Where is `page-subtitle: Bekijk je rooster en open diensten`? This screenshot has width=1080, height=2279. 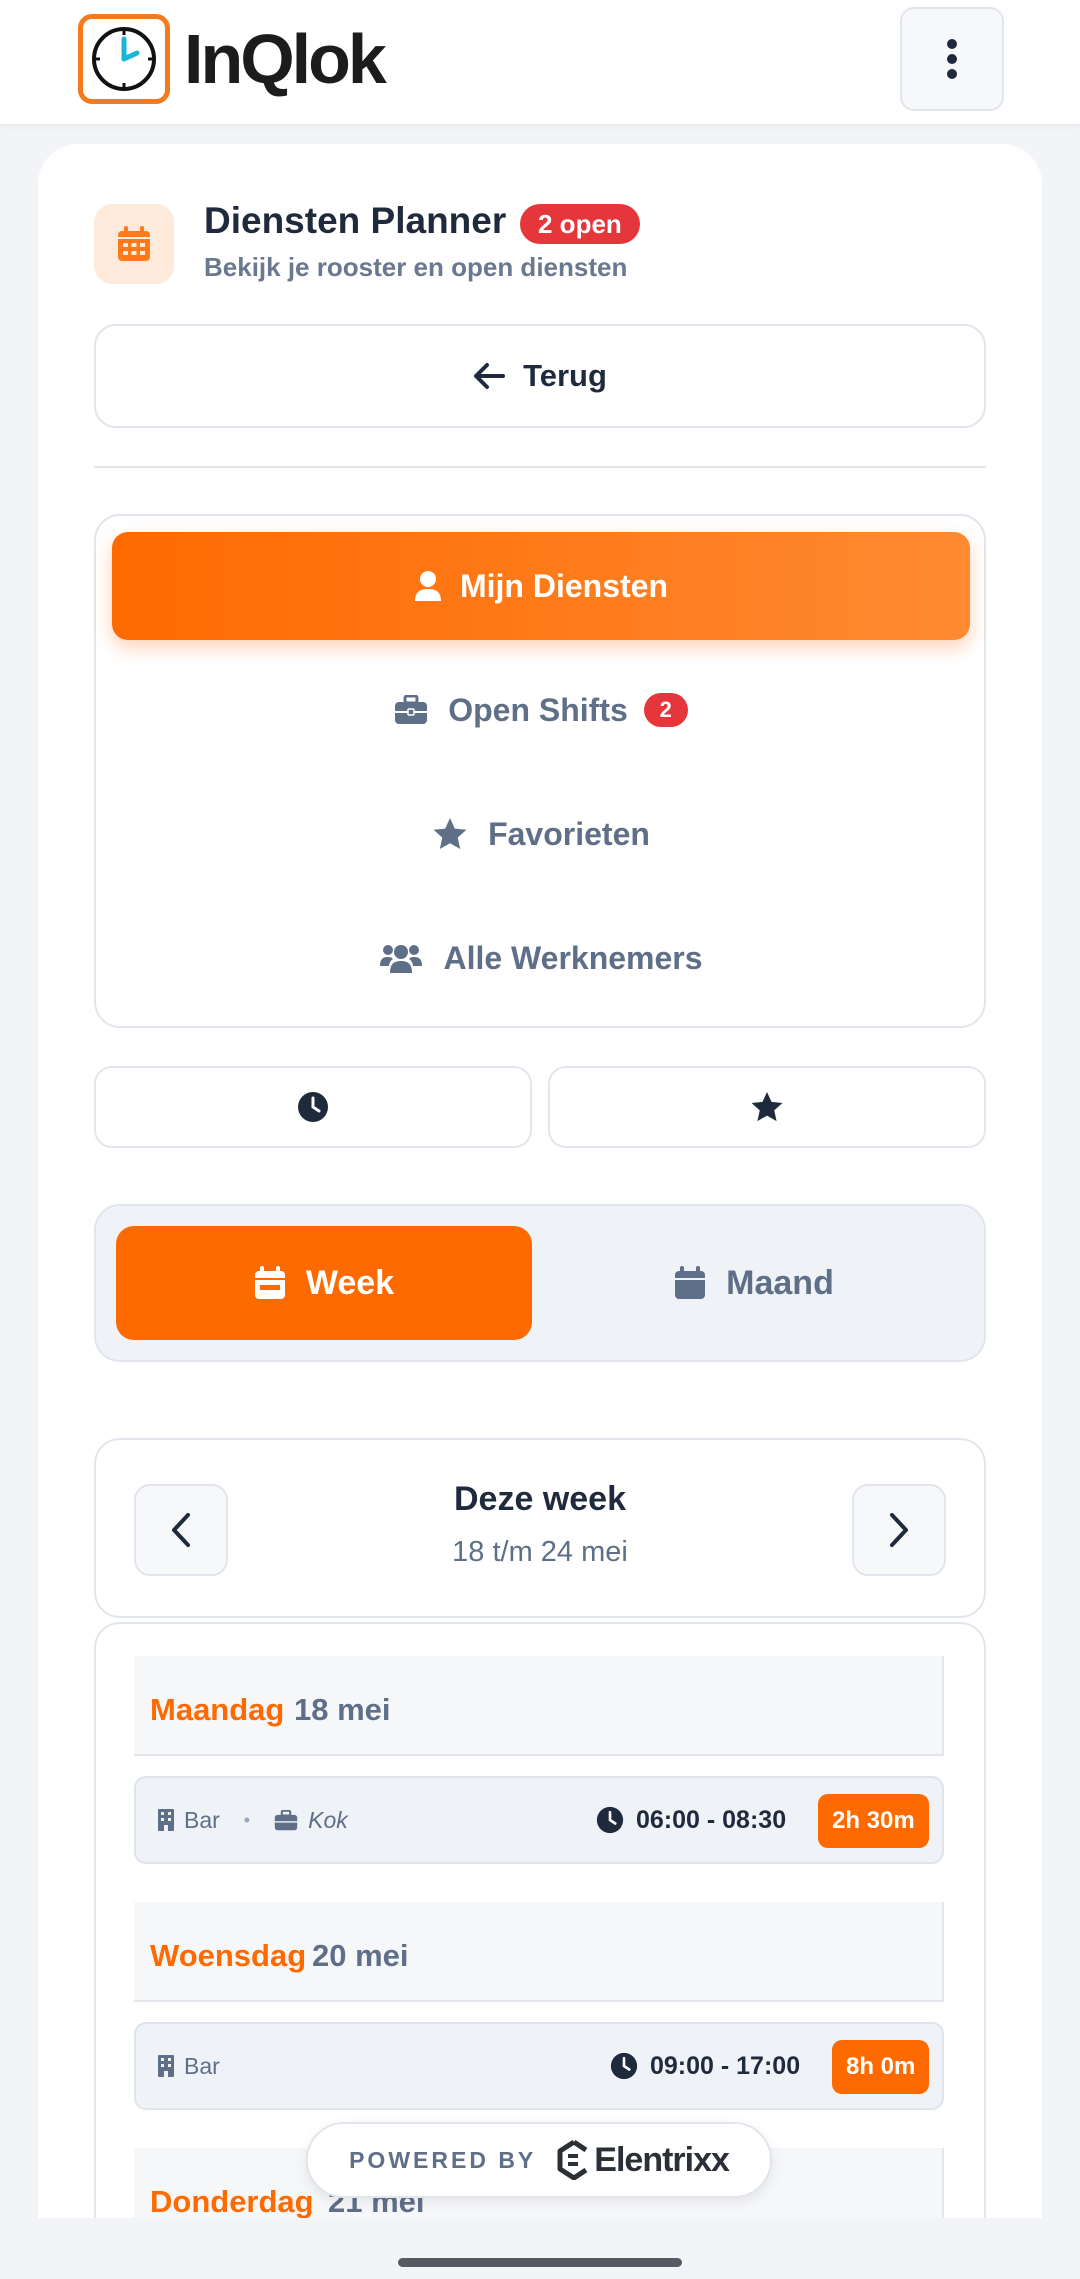 page-subtitle: Bekijk je rooster en open diensten is located at coordinates (416, 267).